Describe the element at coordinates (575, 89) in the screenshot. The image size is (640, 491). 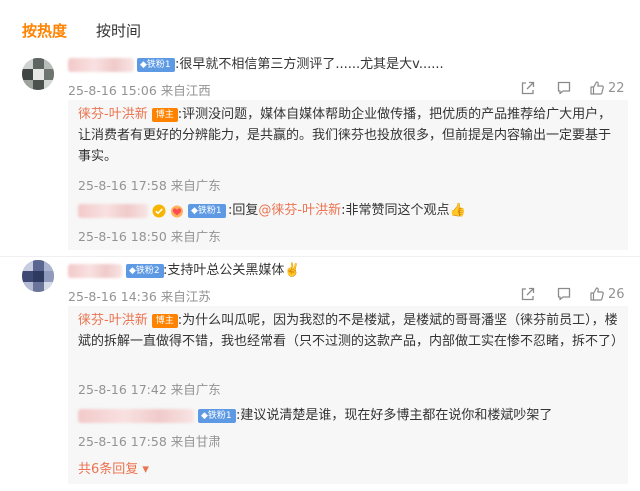
I see `comment-actions: 22` at that location.